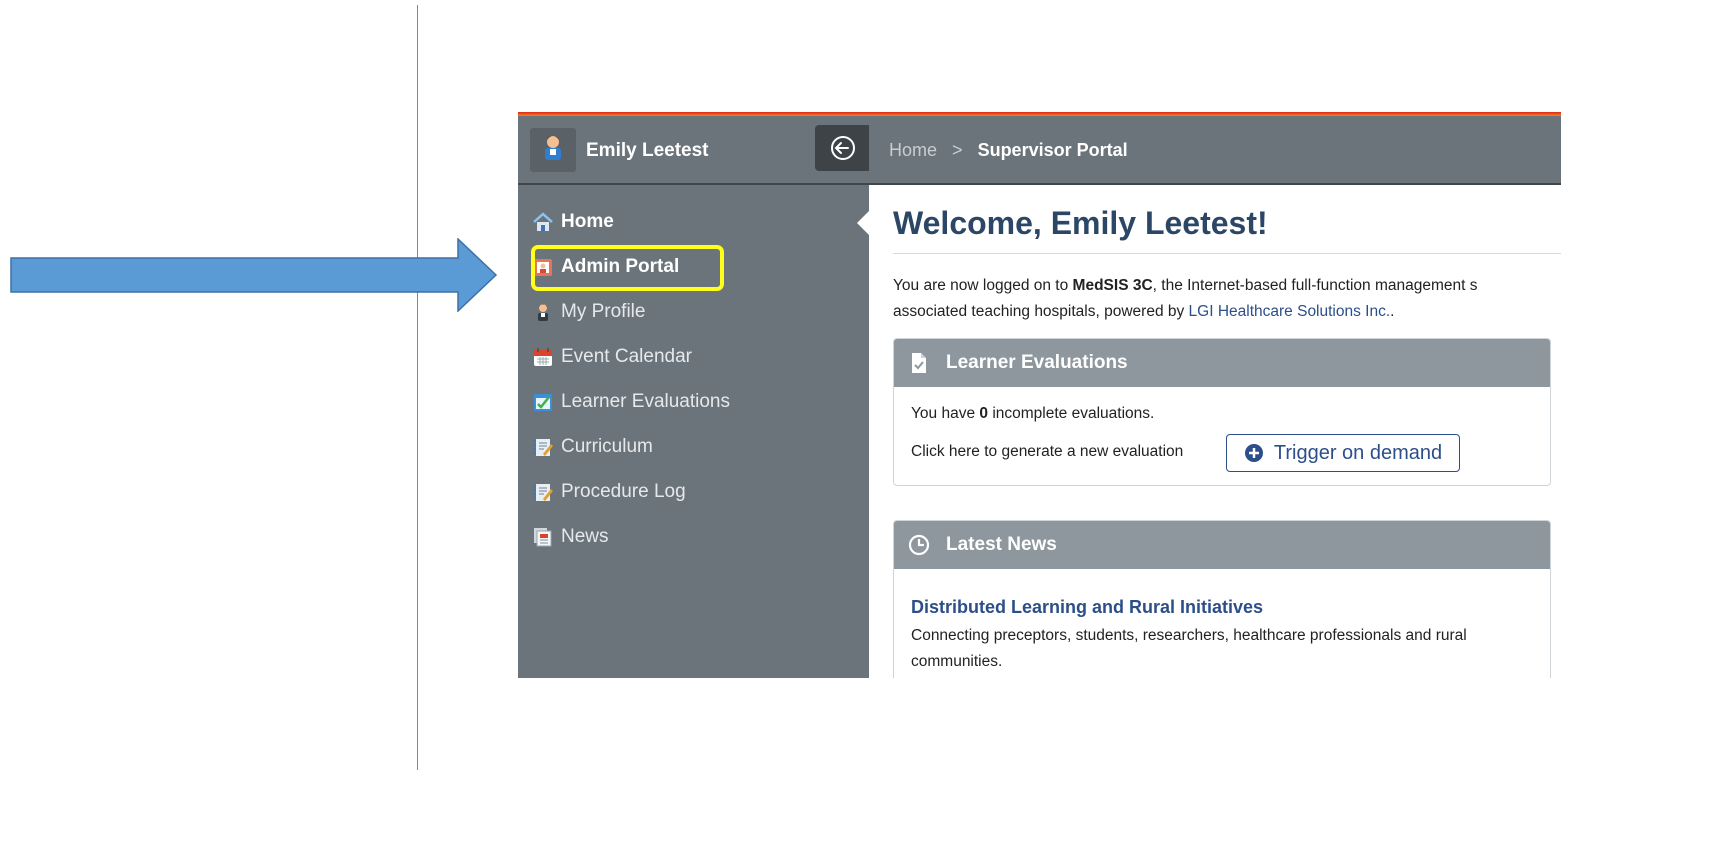  Describe the element at coordinates (983, 285) in the screenshot. I see `intro-text-part: You are now logged on to` at that location.